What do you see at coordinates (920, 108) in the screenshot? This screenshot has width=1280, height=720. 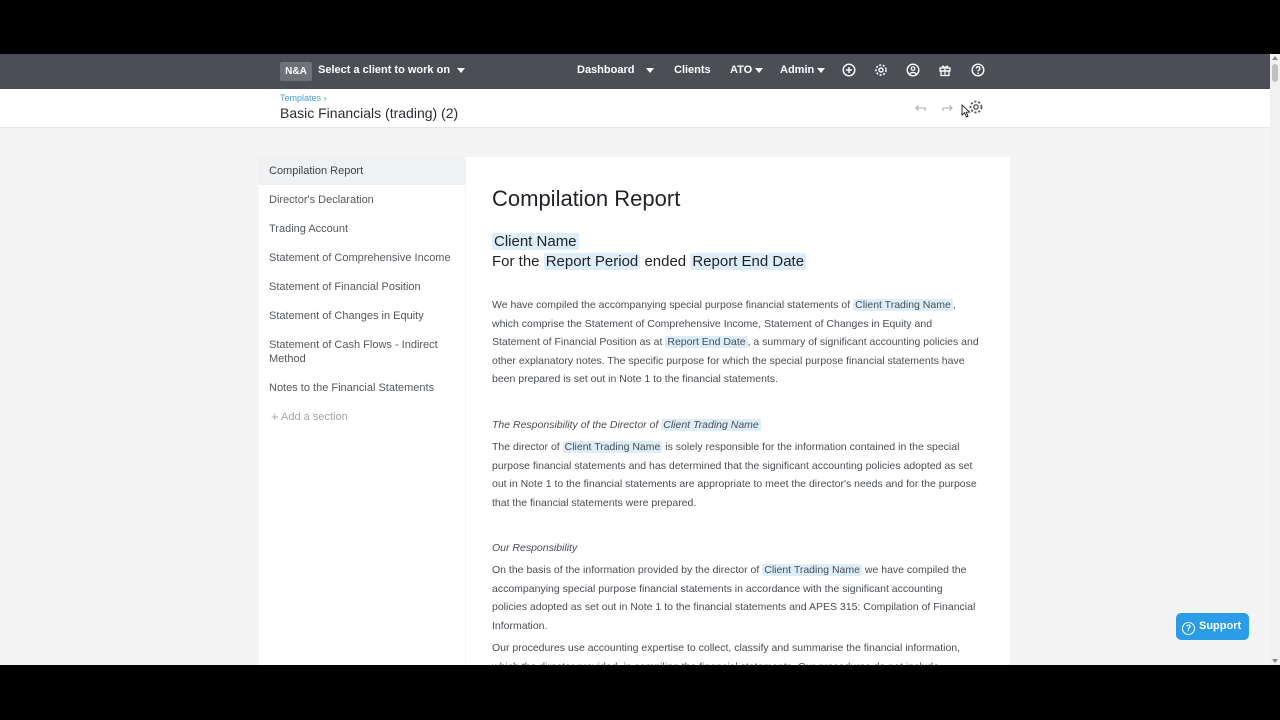 I see `undo-icon` at bounding box center [920, 108].